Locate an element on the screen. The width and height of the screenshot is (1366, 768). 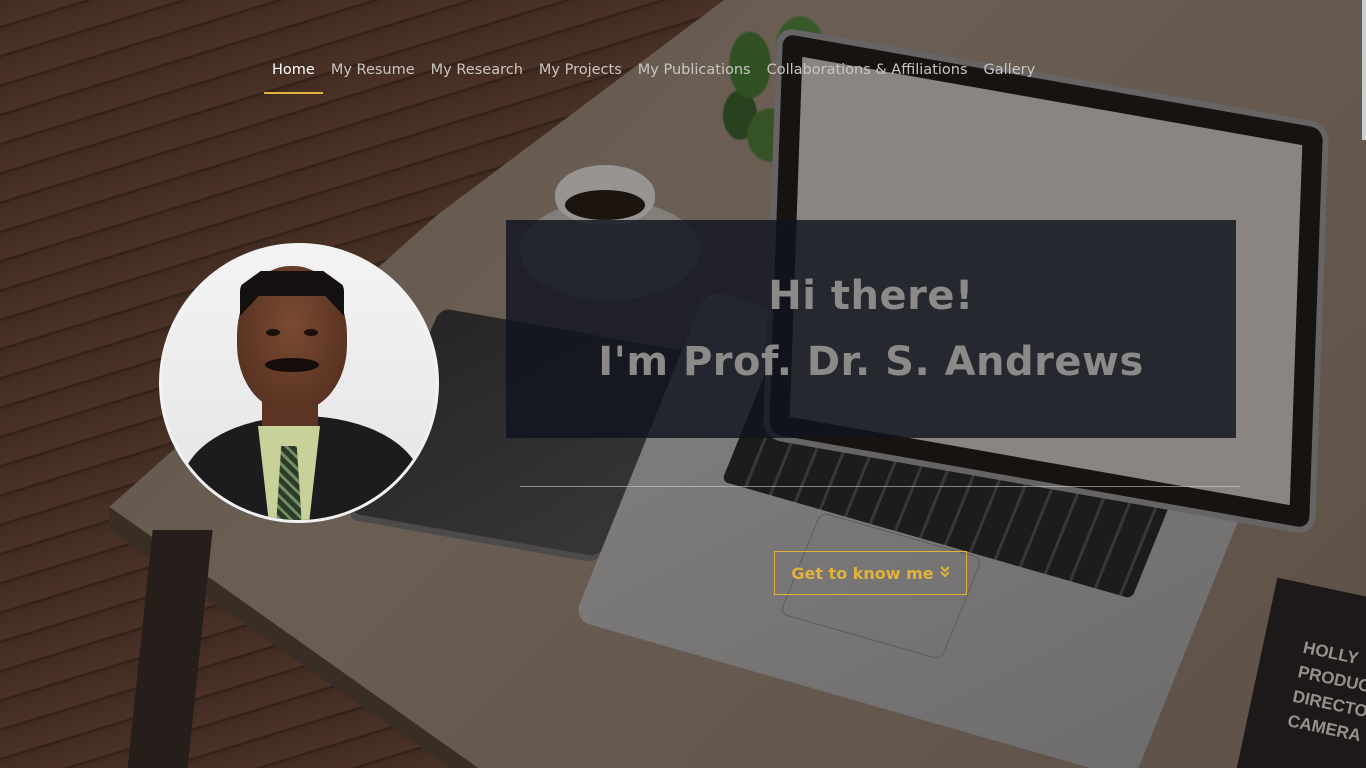
greeting-title: Hi there! is located at coordinates (871, 296).